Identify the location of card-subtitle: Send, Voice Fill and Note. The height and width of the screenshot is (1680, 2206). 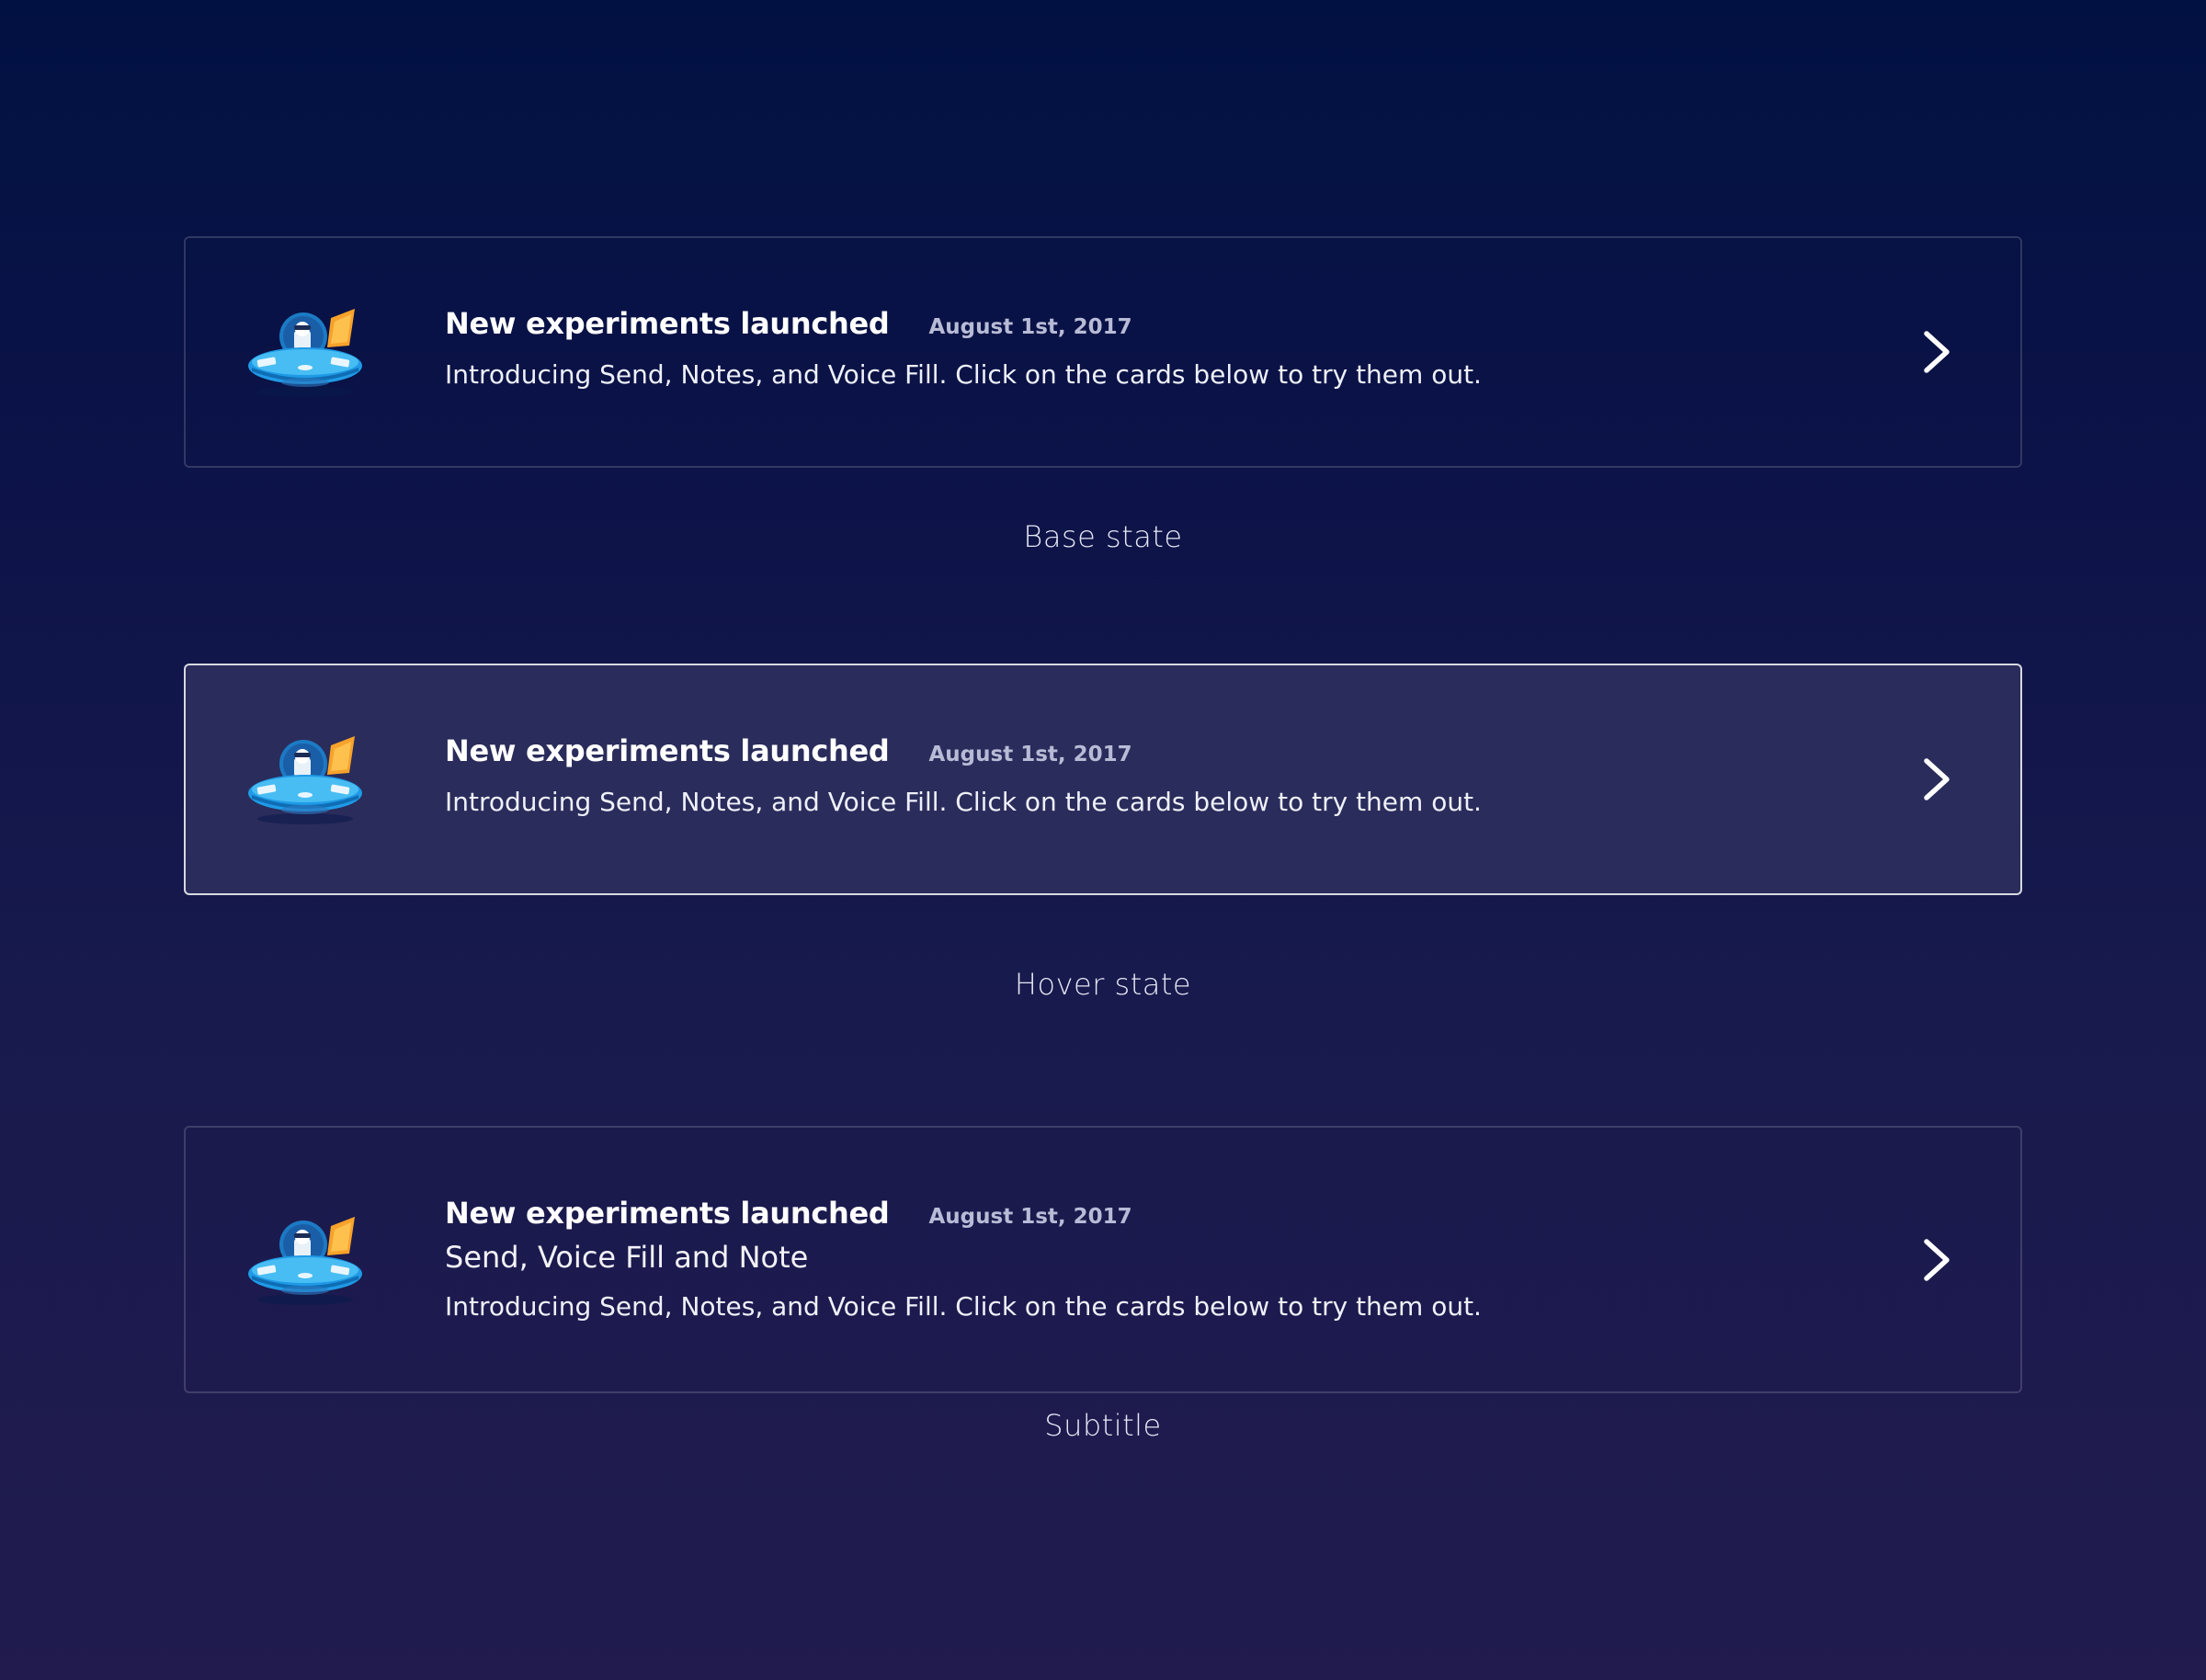
(627, 1257).